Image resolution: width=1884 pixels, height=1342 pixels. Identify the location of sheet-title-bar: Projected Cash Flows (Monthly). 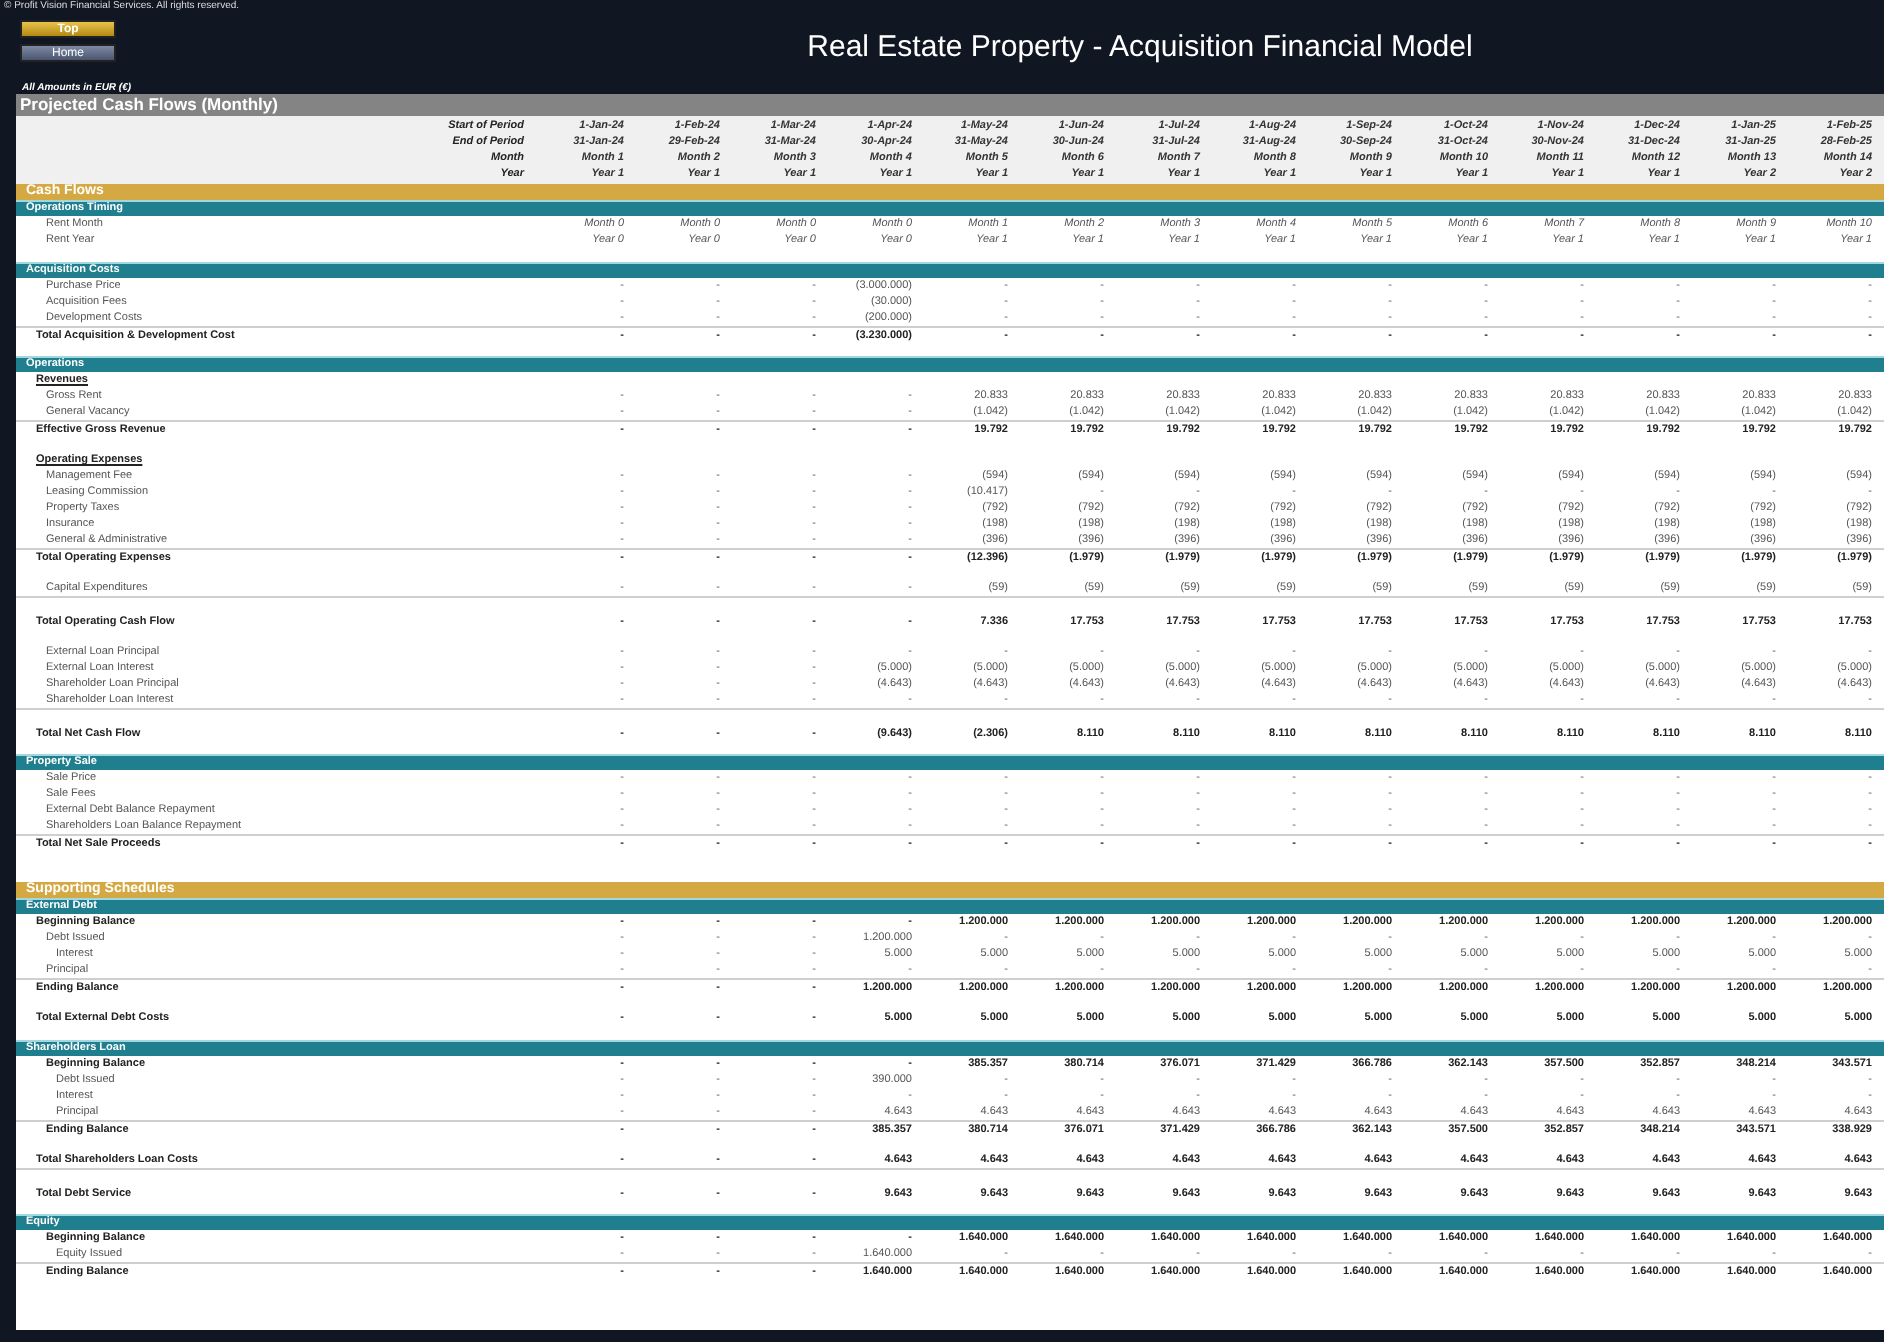
(950, 105).